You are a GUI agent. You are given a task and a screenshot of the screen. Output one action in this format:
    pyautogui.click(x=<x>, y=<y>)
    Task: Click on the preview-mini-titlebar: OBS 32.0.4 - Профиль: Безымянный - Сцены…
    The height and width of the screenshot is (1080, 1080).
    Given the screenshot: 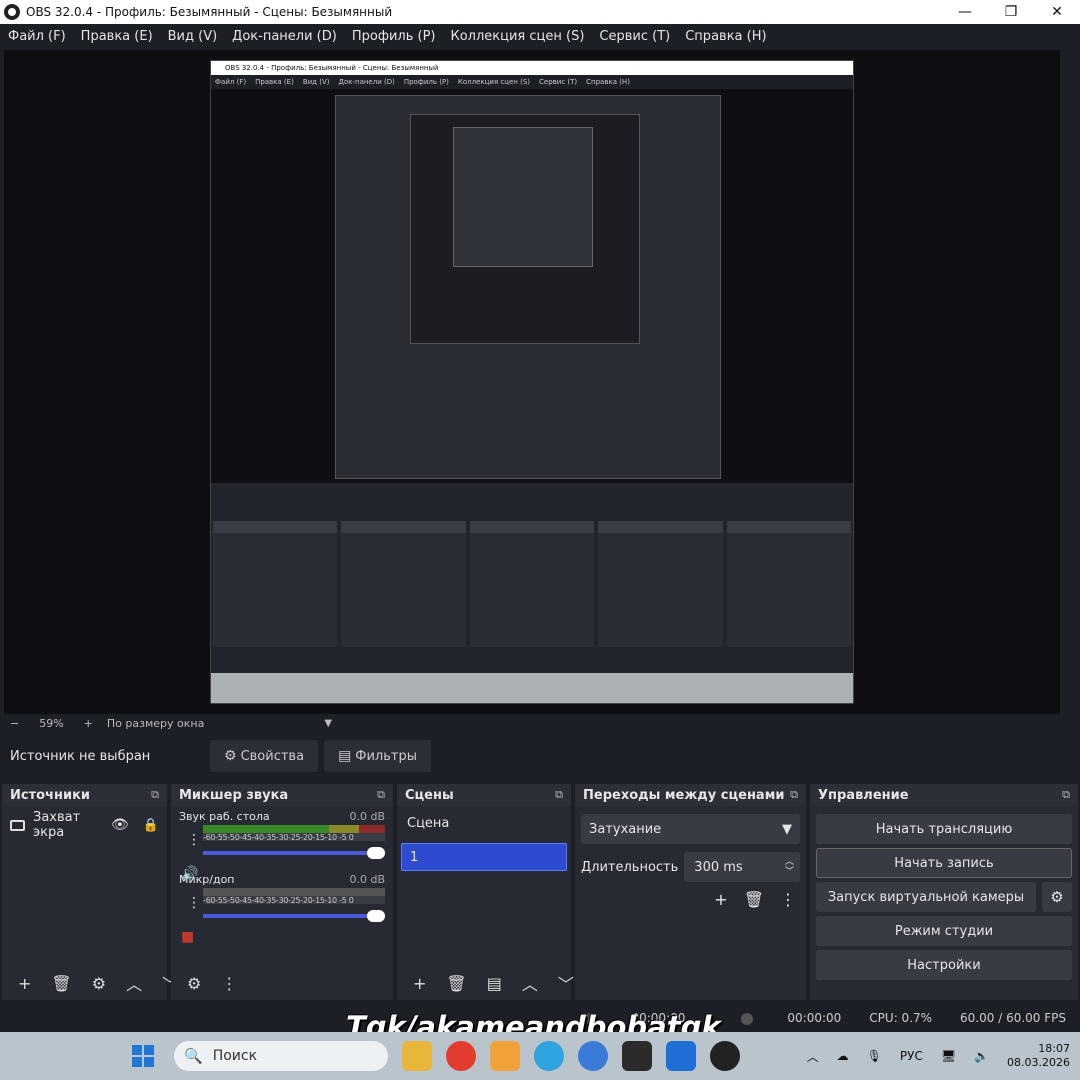 What is the action you would take?
    pyautogui.click(x=532, y=68)
    